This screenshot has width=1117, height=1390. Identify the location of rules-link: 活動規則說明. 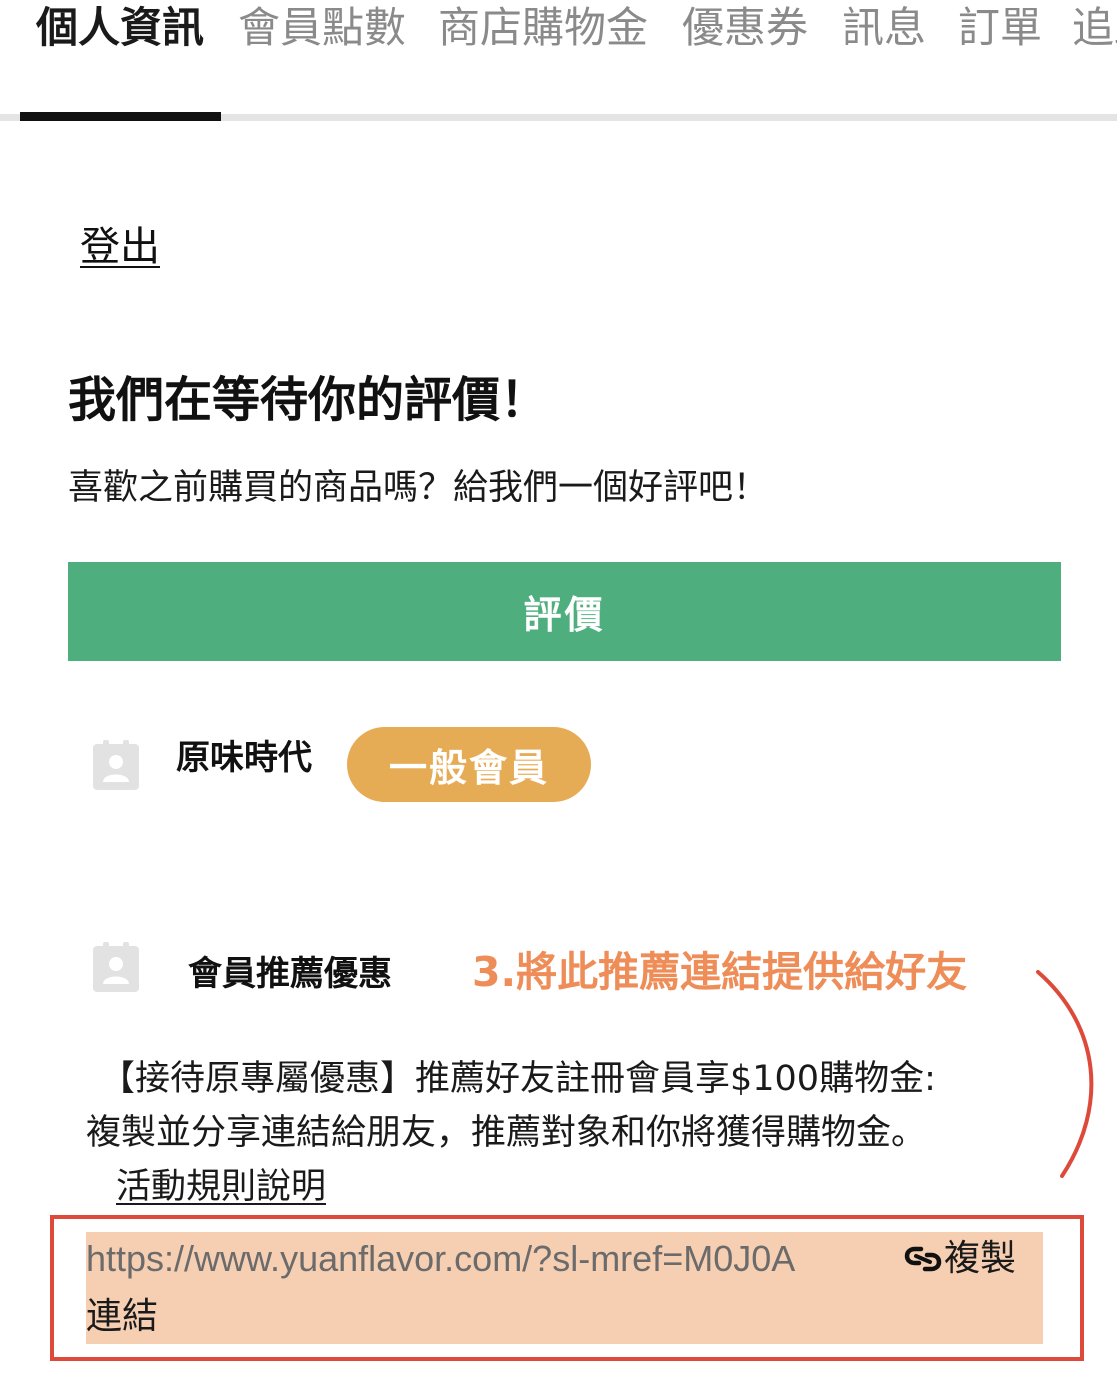
(221, 1187).